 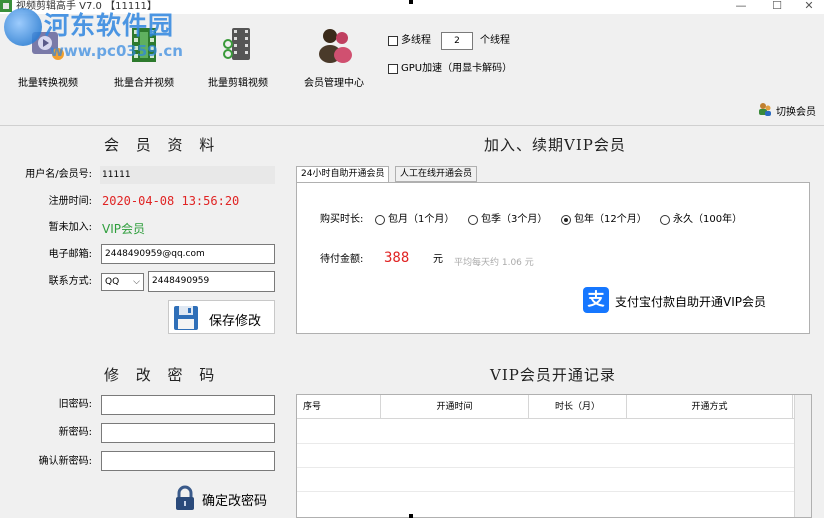 I want to click on confirm-password-label: 确认新密码:, so click(x=65, y=461).